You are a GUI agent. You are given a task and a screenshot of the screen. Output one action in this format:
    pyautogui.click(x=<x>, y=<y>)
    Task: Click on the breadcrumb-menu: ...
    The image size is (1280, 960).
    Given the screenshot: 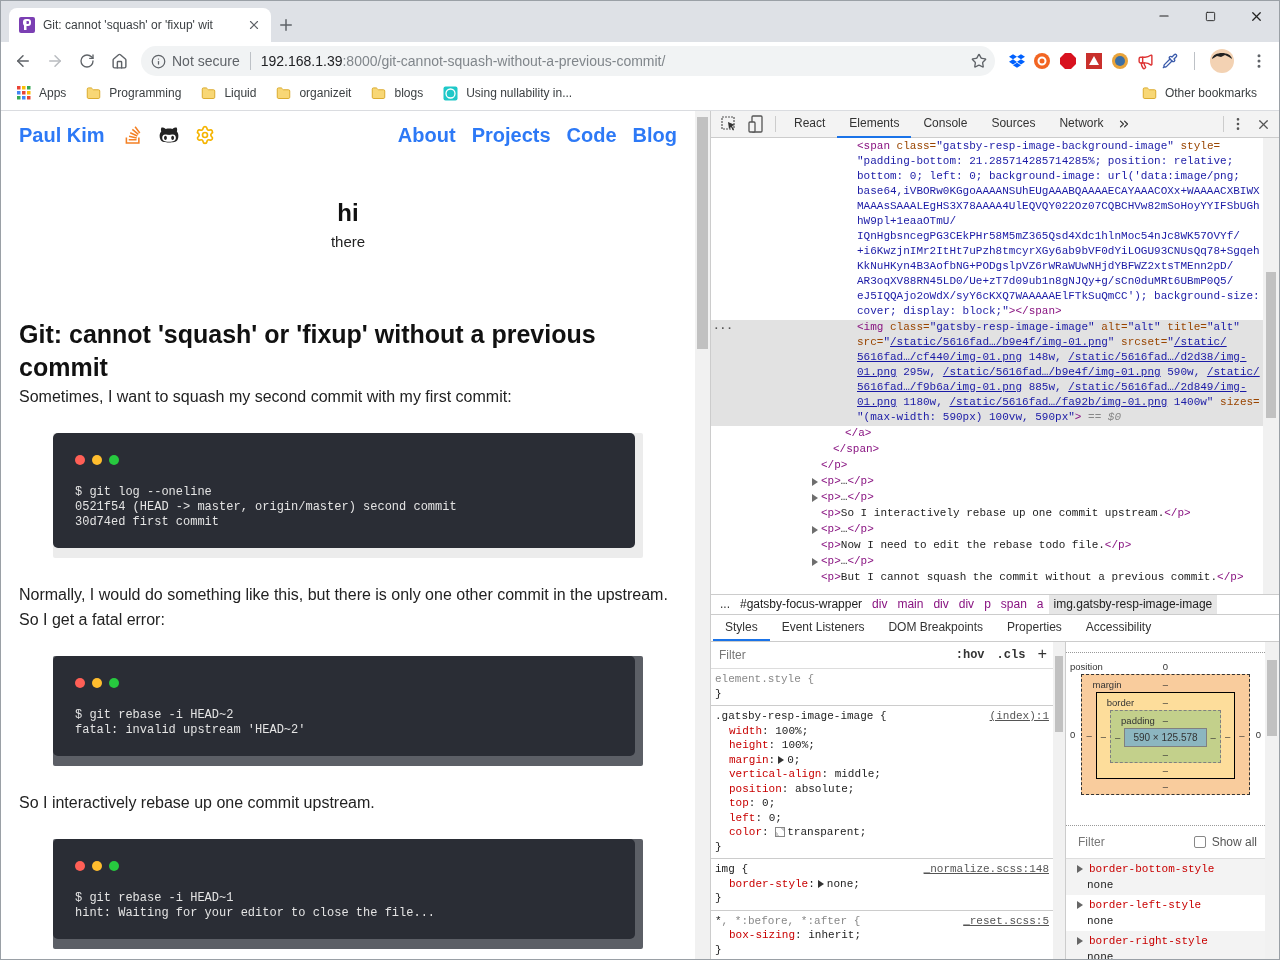 What is the action you would take?
    pyautogui.click(x=725, y=604)
    